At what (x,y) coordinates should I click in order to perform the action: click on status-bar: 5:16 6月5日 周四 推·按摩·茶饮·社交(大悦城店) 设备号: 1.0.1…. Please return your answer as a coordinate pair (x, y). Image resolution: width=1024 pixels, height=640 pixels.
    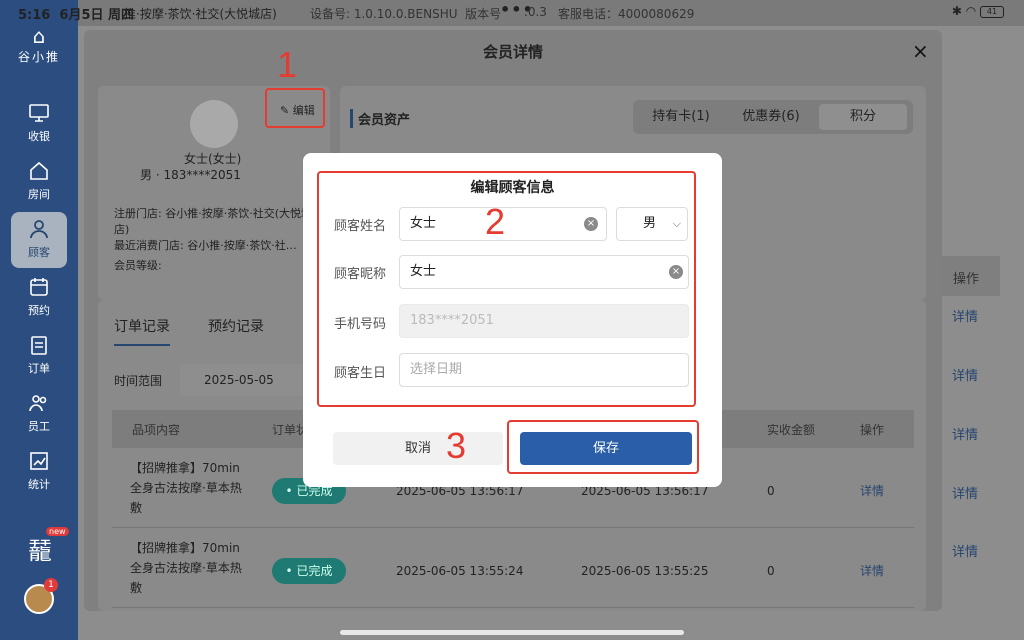
    Looking at the image, I should click on (512, 13).